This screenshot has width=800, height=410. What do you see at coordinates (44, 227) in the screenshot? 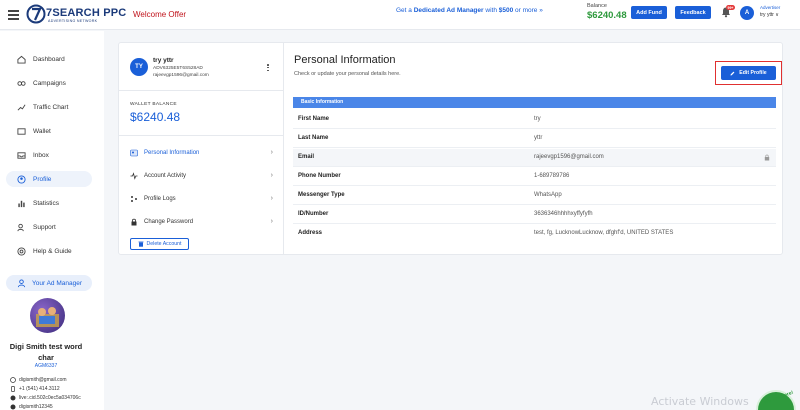
I see `sidebar-item-label: Support` at bounding box center [44, 227].